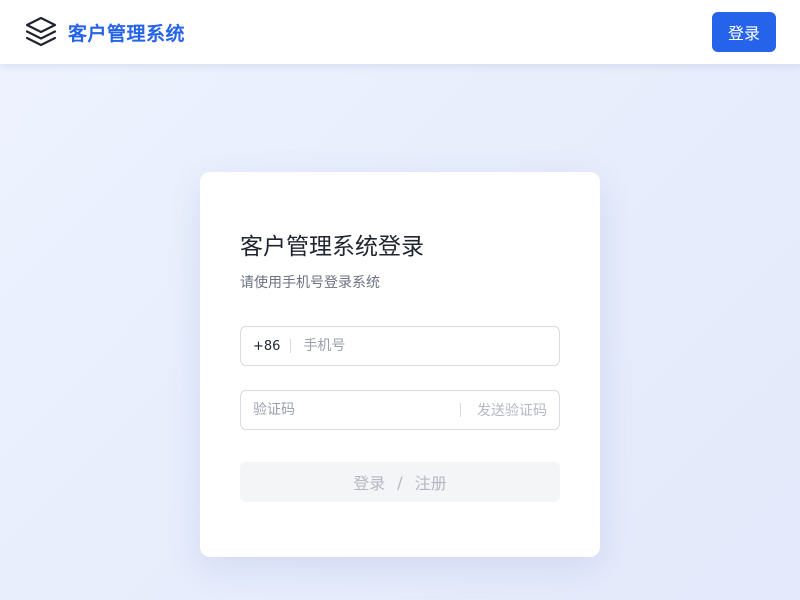  I want to click on verification-code-field: 发送验证码, so click(400, 410).